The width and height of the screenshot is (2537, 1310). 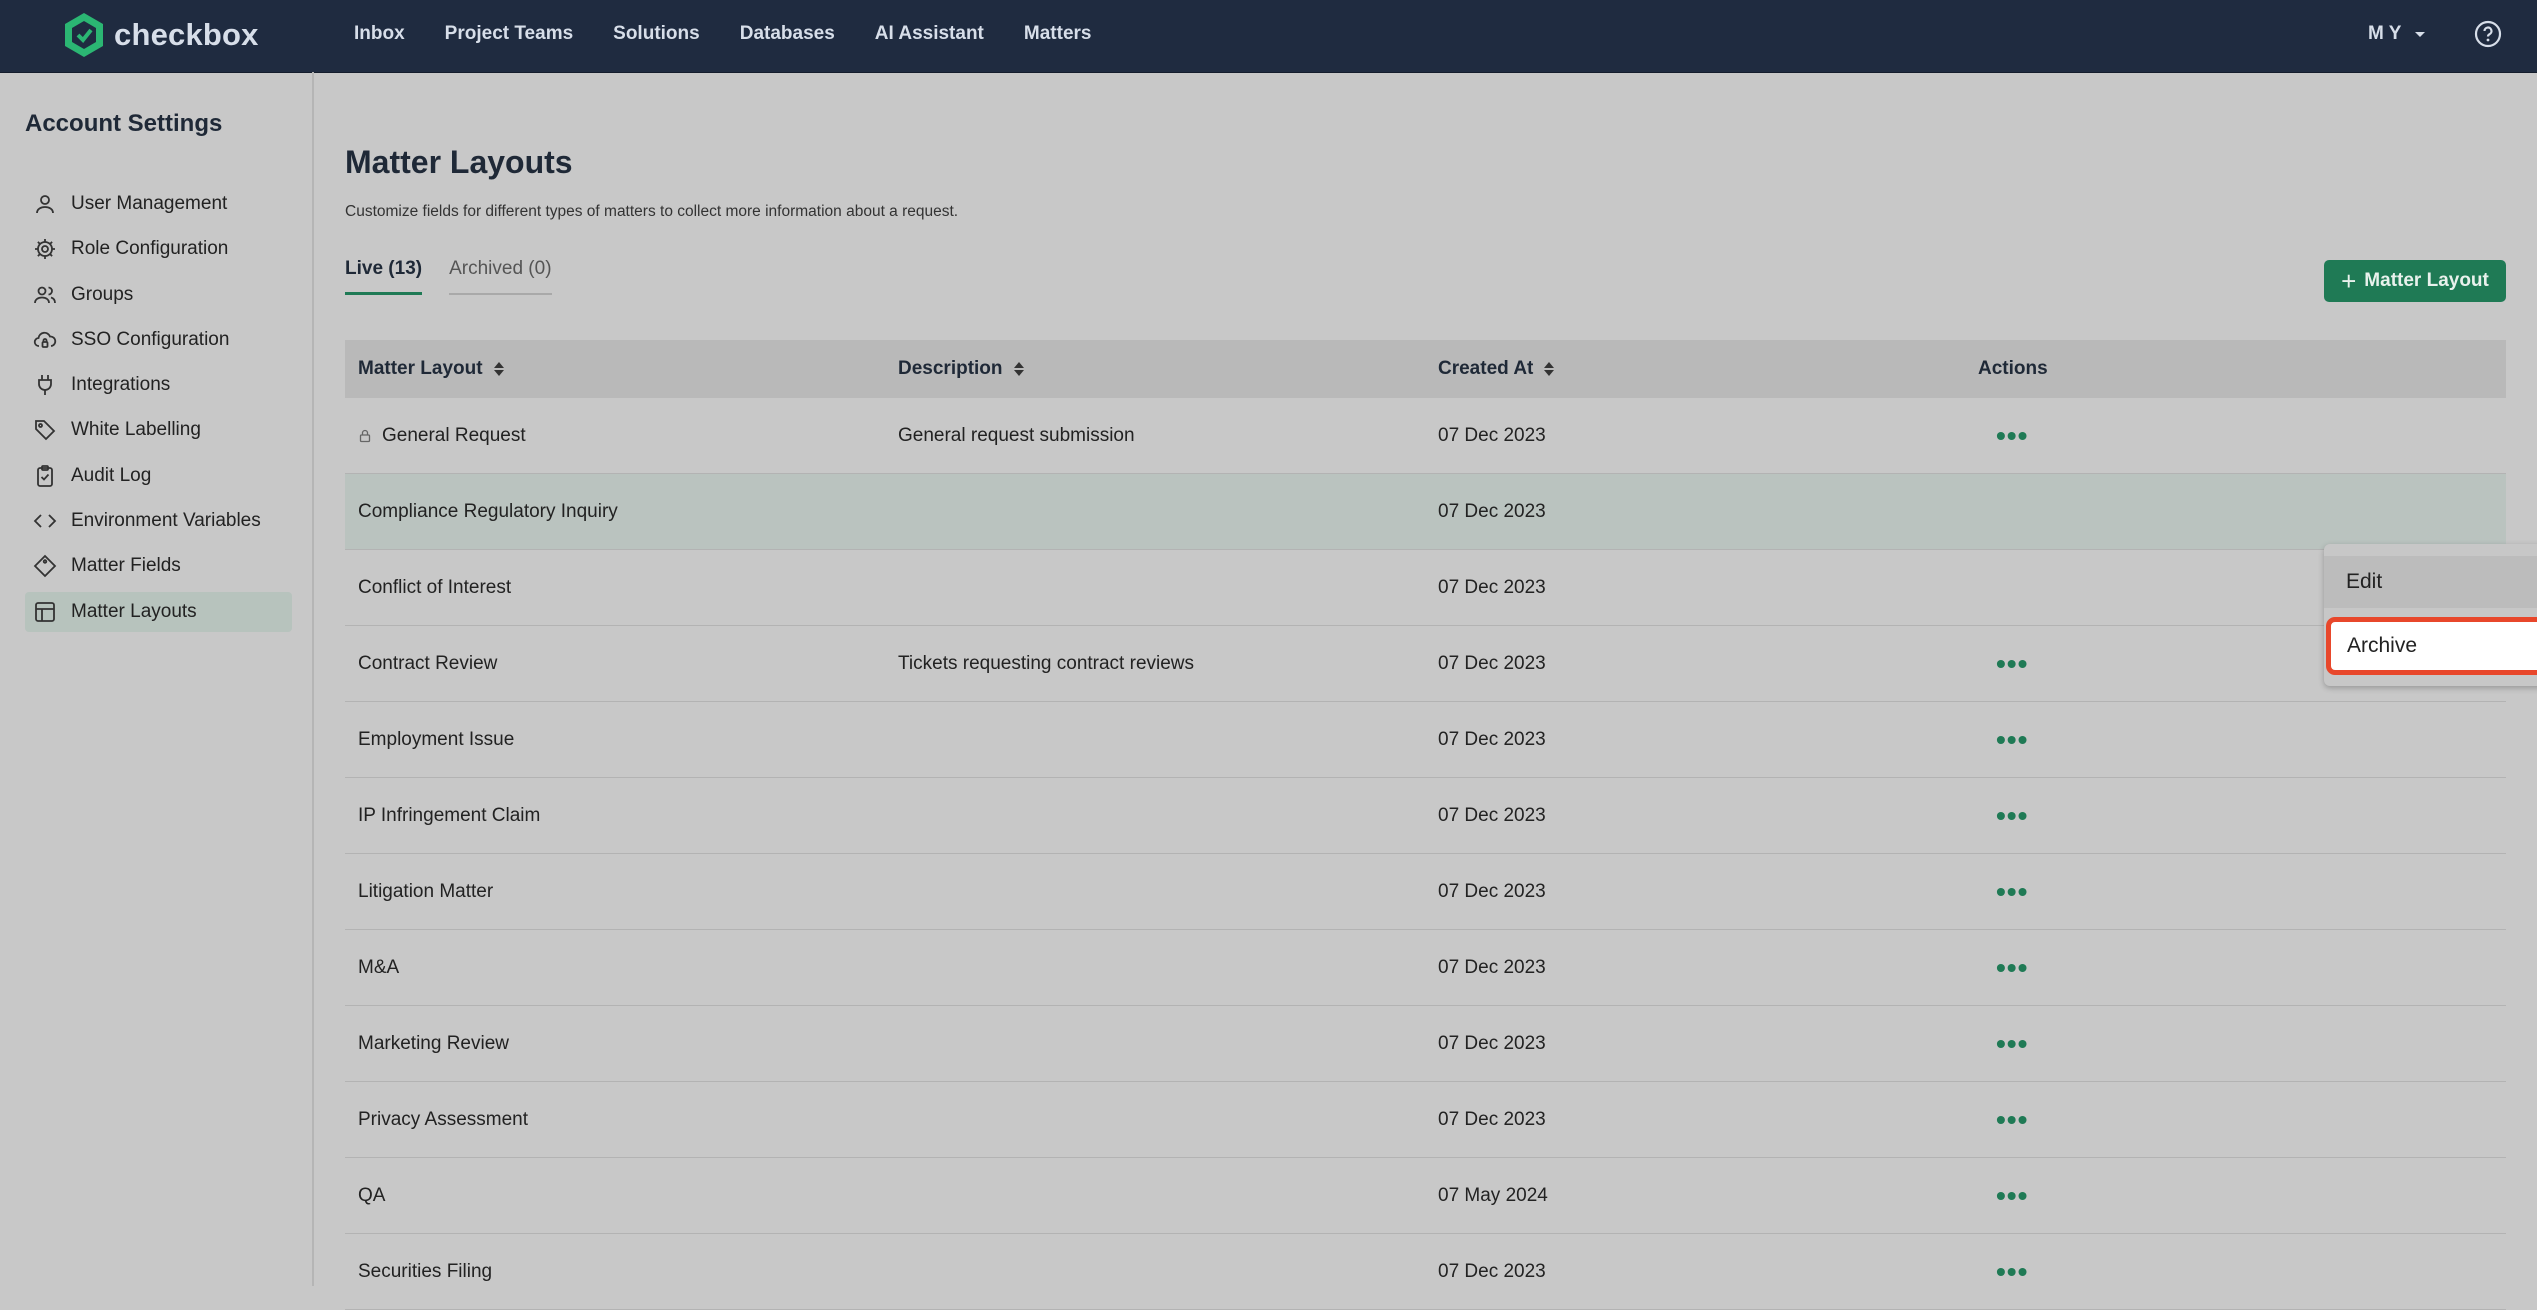 I want to click on cell-matter-layout: Conflict of Interest, so click(x=435, y=587).